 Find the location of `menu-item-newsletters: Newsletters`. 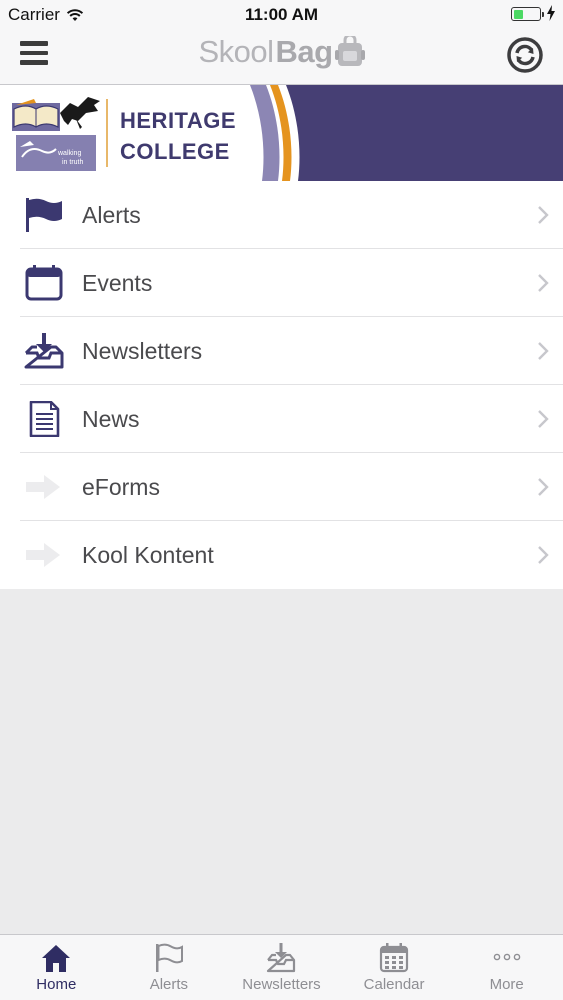

menu-item-newsletters: Newsletters is located at coordinates (281, 351).